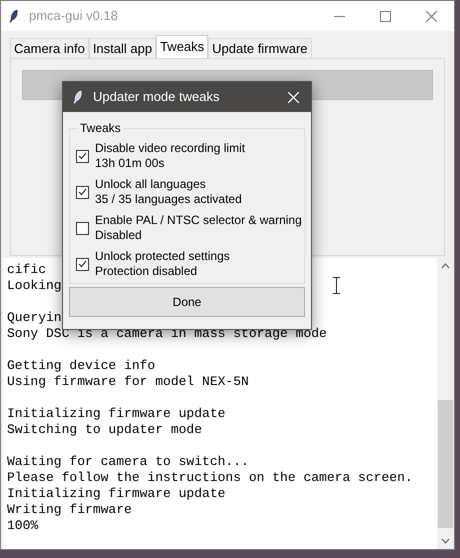 The height and width of the screenshot is (558, 460). What do you see at coordinates (26, 269) in the screenshot?
I see `log-line: cific` at bounding box center [26, 269].